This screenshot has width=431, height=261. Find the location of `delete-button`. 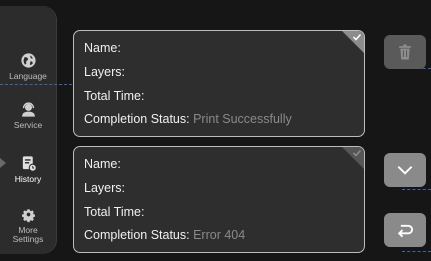

delete-button is located at coordinates (405, 52).